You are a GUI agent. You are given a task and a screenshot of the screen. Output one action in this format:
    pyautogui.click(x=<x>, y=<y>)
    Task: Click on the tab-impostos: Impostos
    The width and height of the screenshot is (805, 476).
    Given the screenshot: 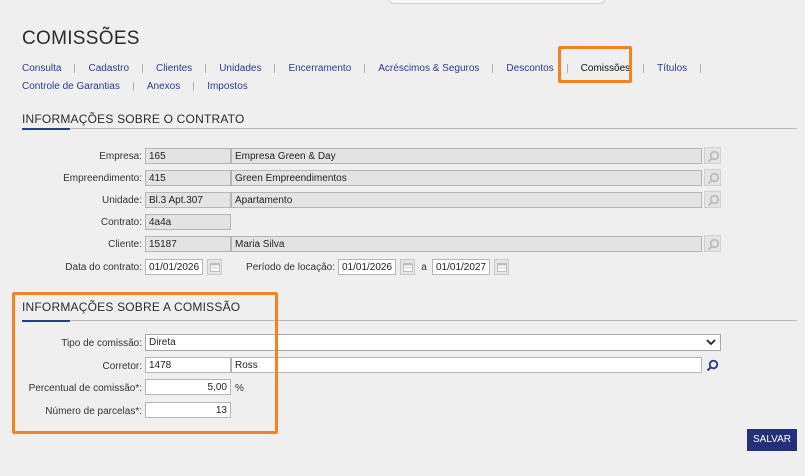 What is the action you would take?
    pyautogui.click(x=227, y=86)
    